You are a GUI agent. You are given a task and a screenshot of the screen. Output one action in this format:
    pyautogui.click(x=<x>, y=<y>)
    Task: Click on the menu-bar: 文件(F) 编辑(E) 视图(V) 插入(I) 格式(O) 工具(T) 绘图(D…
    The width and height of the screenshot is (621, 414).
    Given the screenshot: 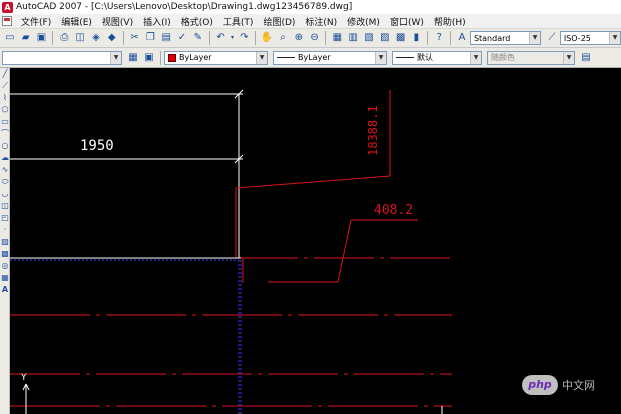 What is the action you would take?
    pyautogui.click(x=310, y=21)
    